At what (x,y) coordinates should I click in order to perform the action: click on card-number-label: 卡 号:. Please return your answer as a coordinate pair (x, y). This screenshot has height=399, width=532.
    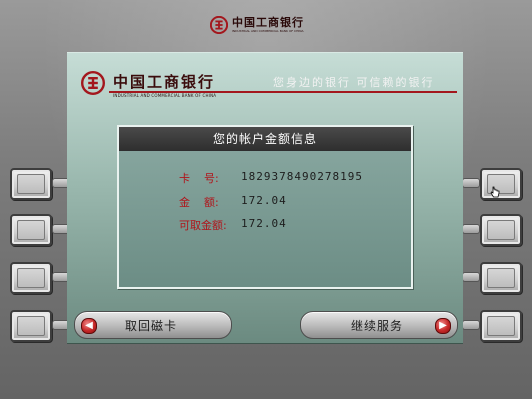
    Looking at the image, I should click on (199, 178).